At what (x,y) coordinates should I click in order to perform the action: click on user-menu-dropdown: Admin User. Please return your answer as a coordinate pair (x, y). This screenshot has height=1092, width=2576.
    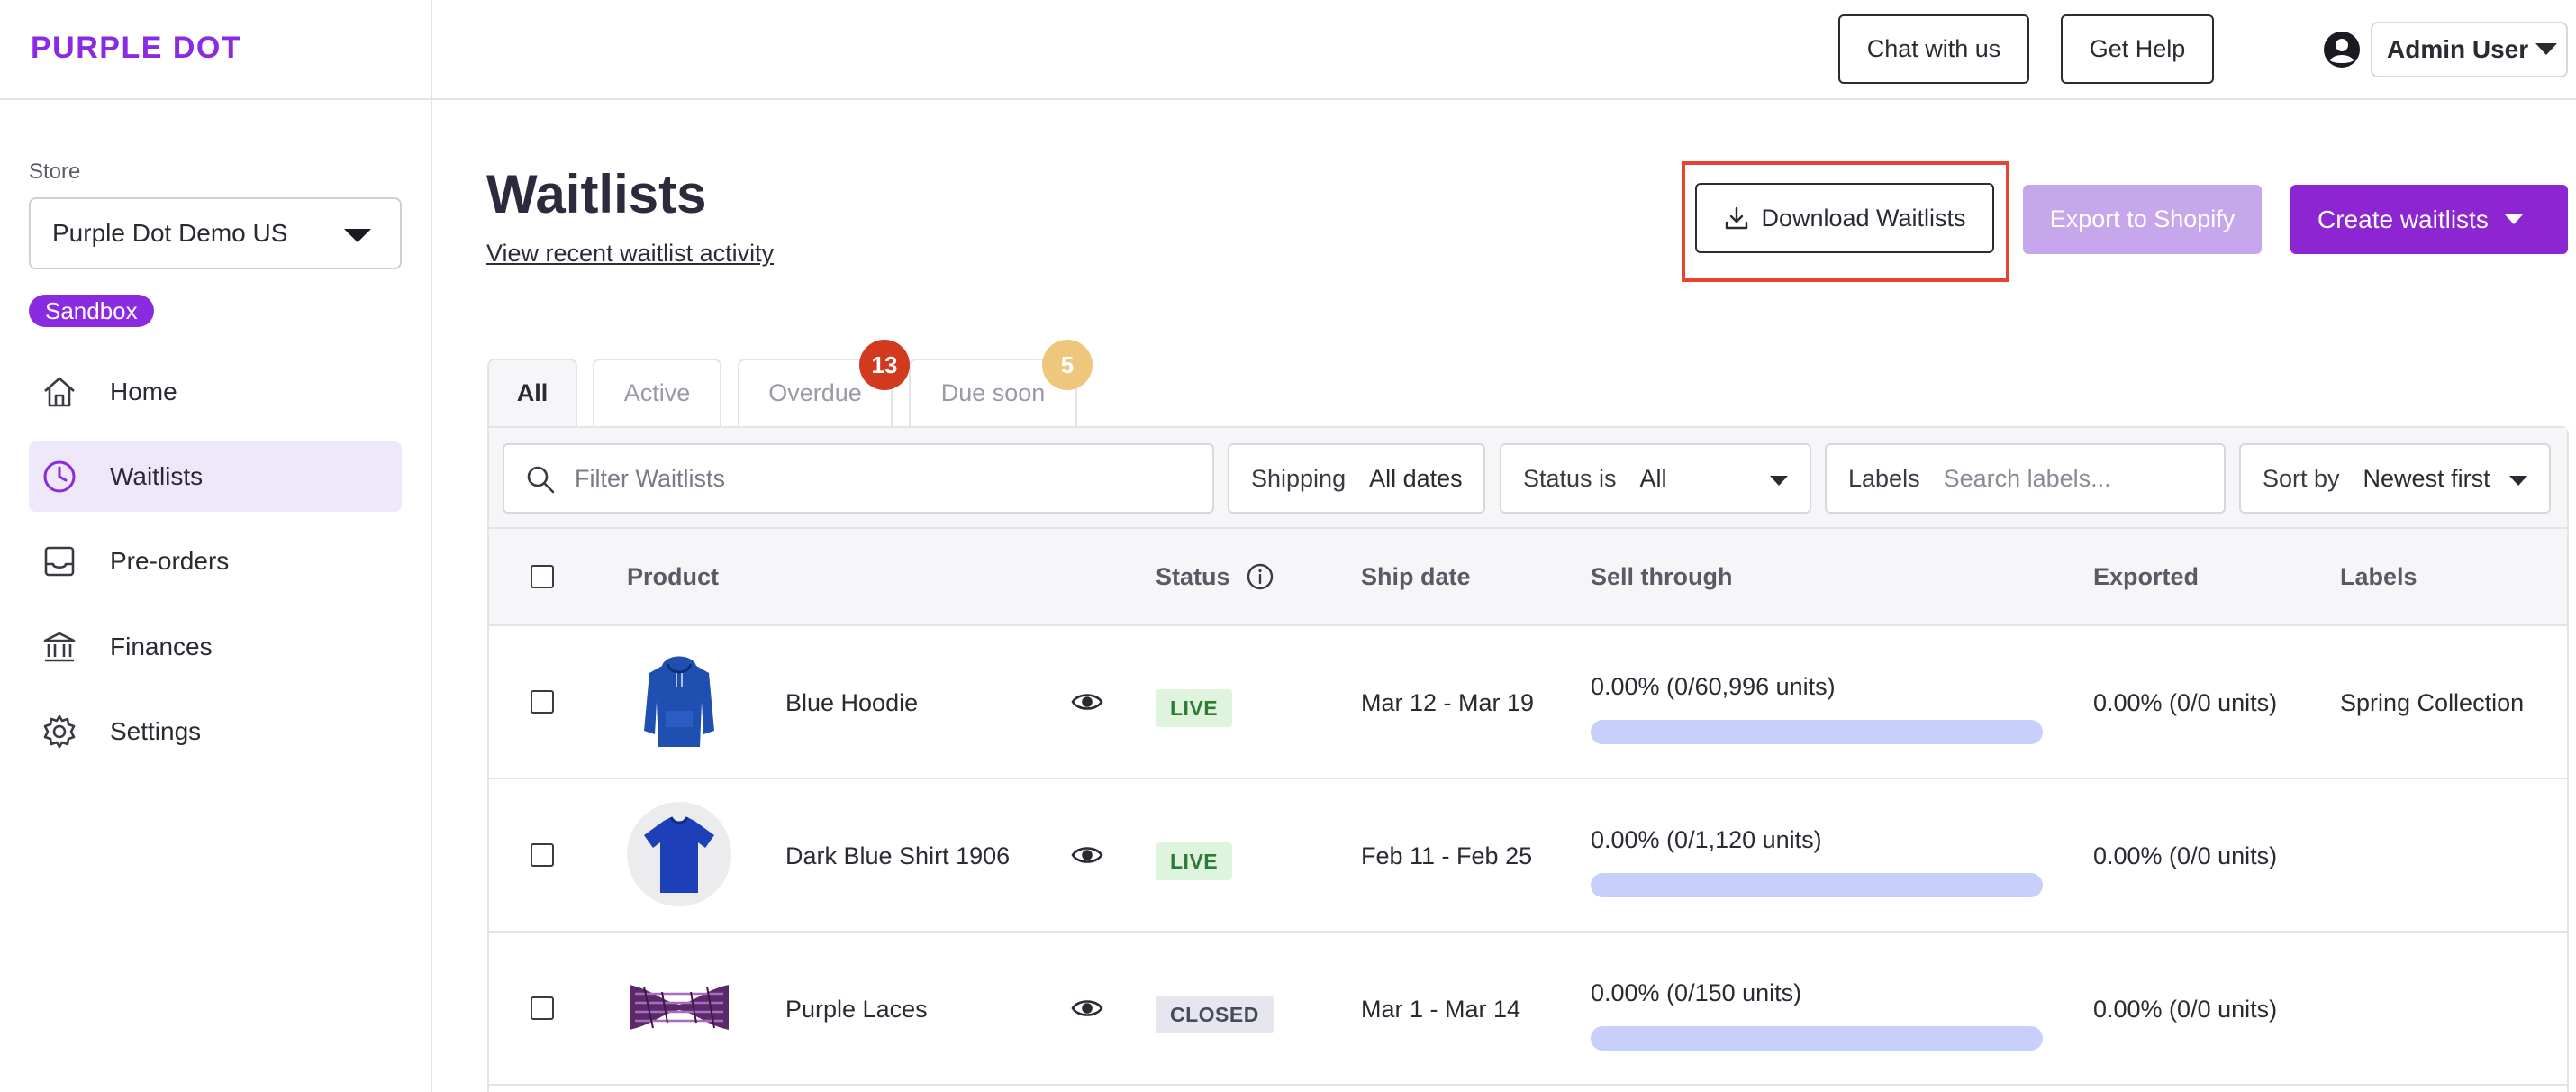
    Looking at the image, I should click on (2469, 50).